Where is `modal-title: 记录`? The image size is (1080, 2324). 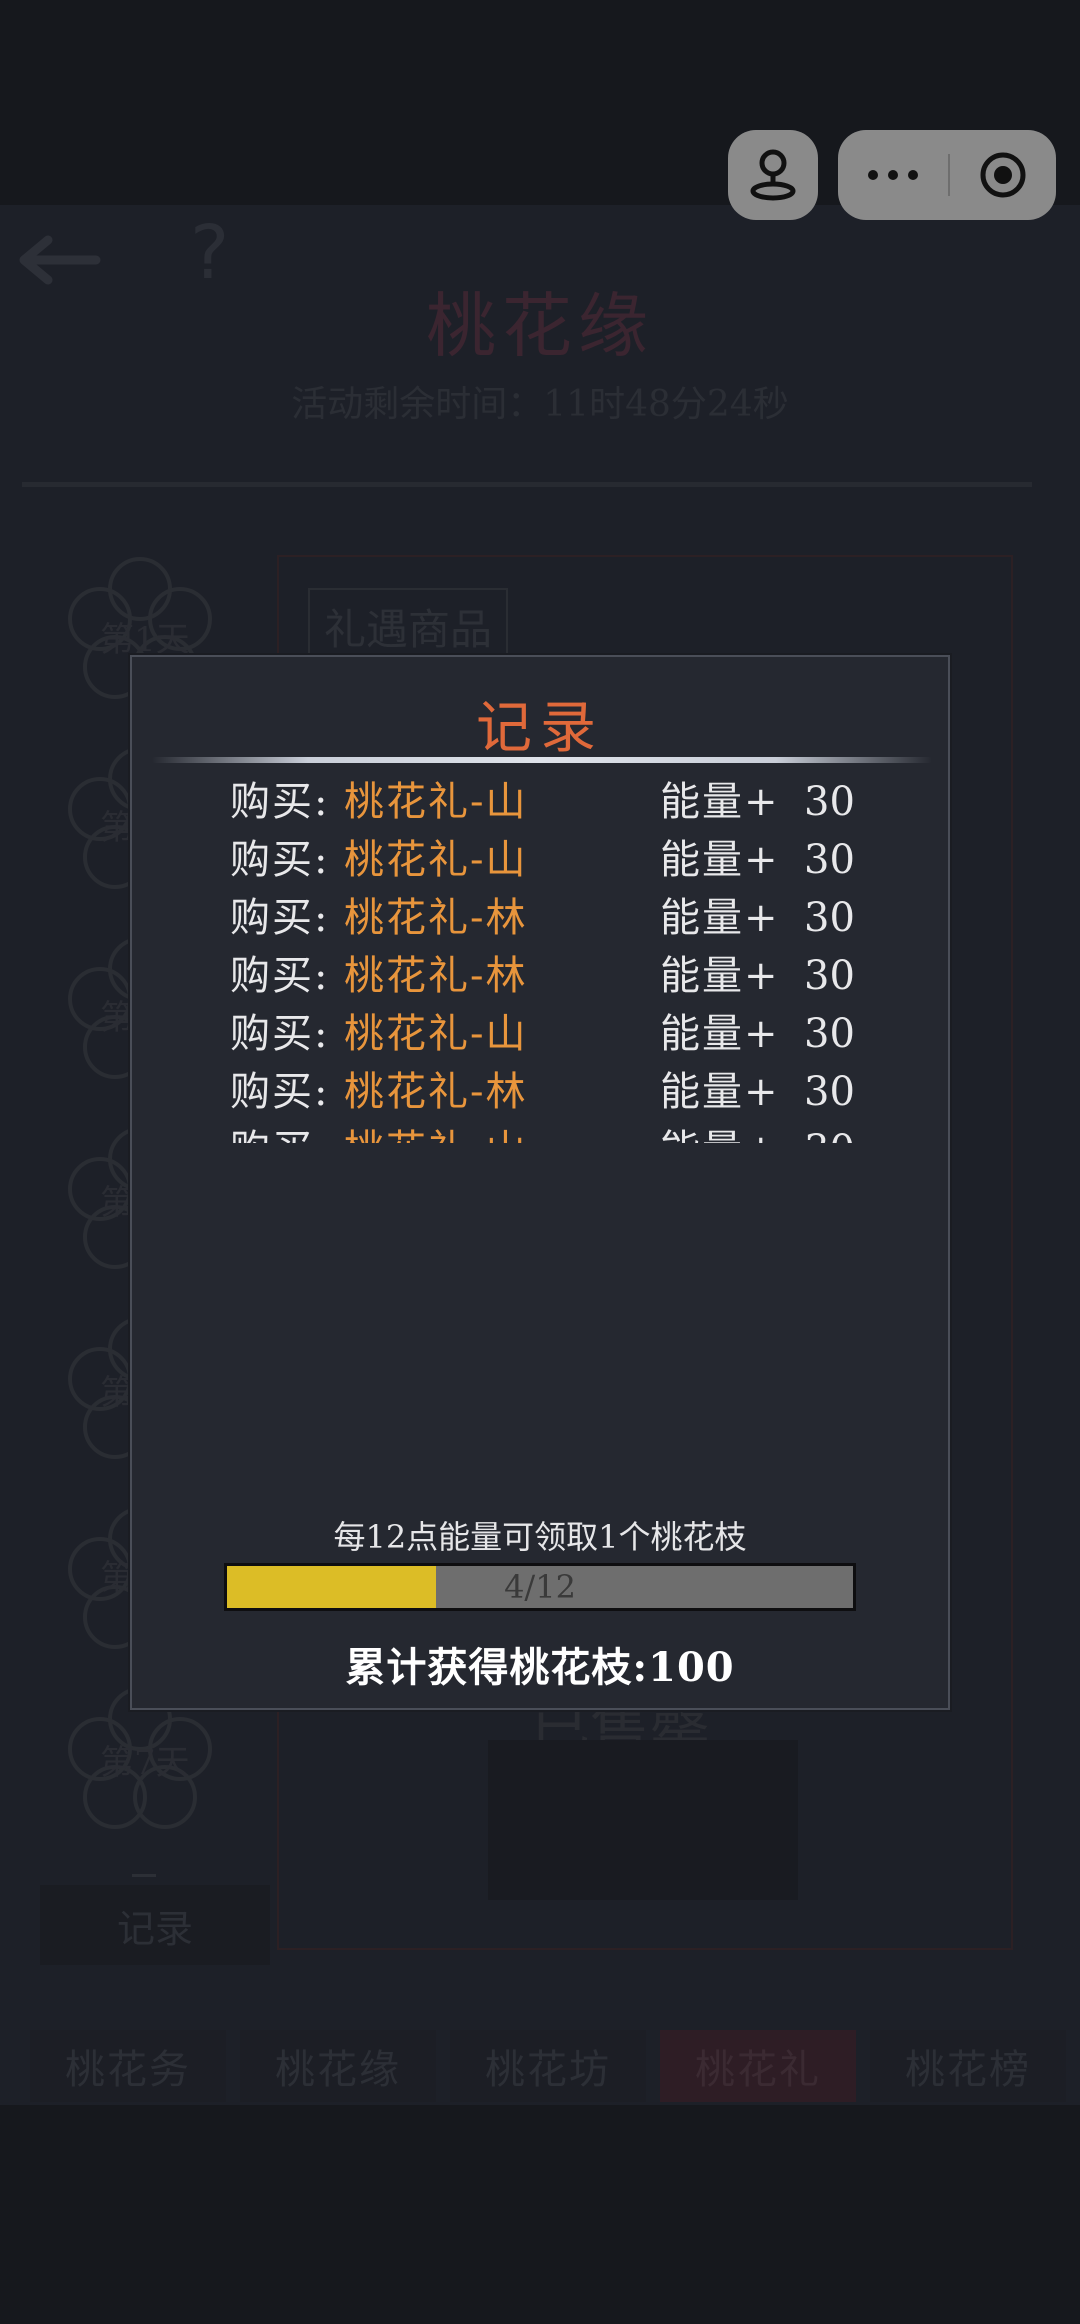 modal-title: 记录 is located at coordinates (540, 728).